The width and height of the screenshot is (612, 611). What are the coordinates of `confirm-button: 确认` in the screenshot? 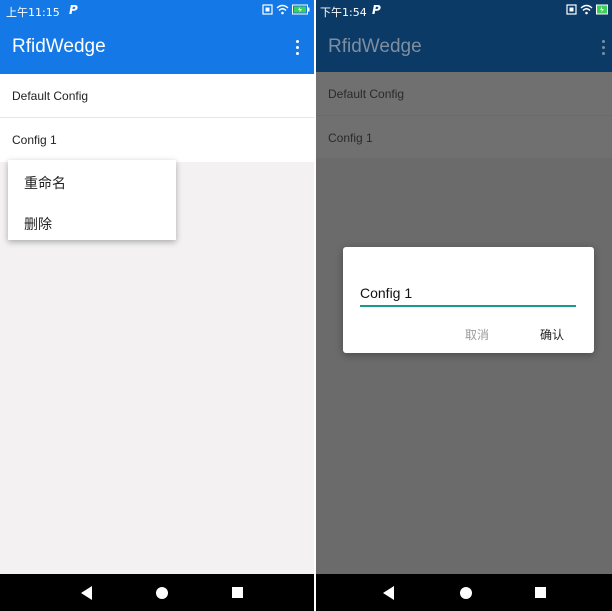 It's located at (552, 334).